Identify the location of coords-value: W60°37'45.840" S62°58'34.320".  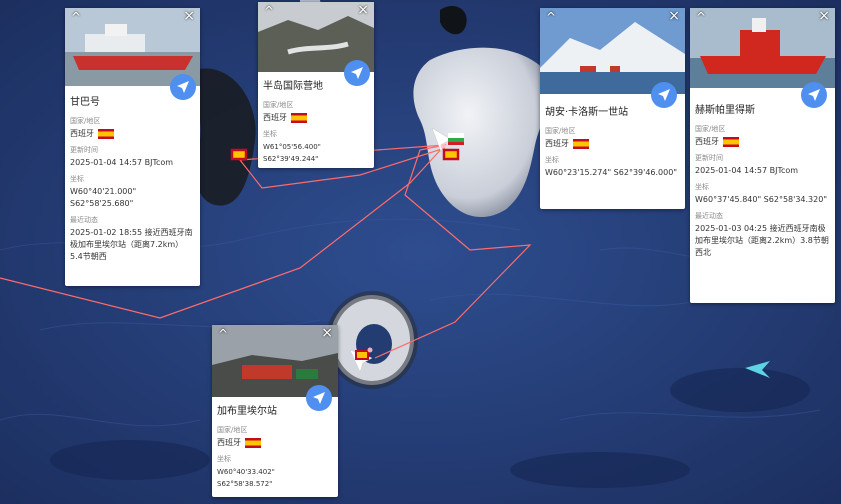
(761, 199).